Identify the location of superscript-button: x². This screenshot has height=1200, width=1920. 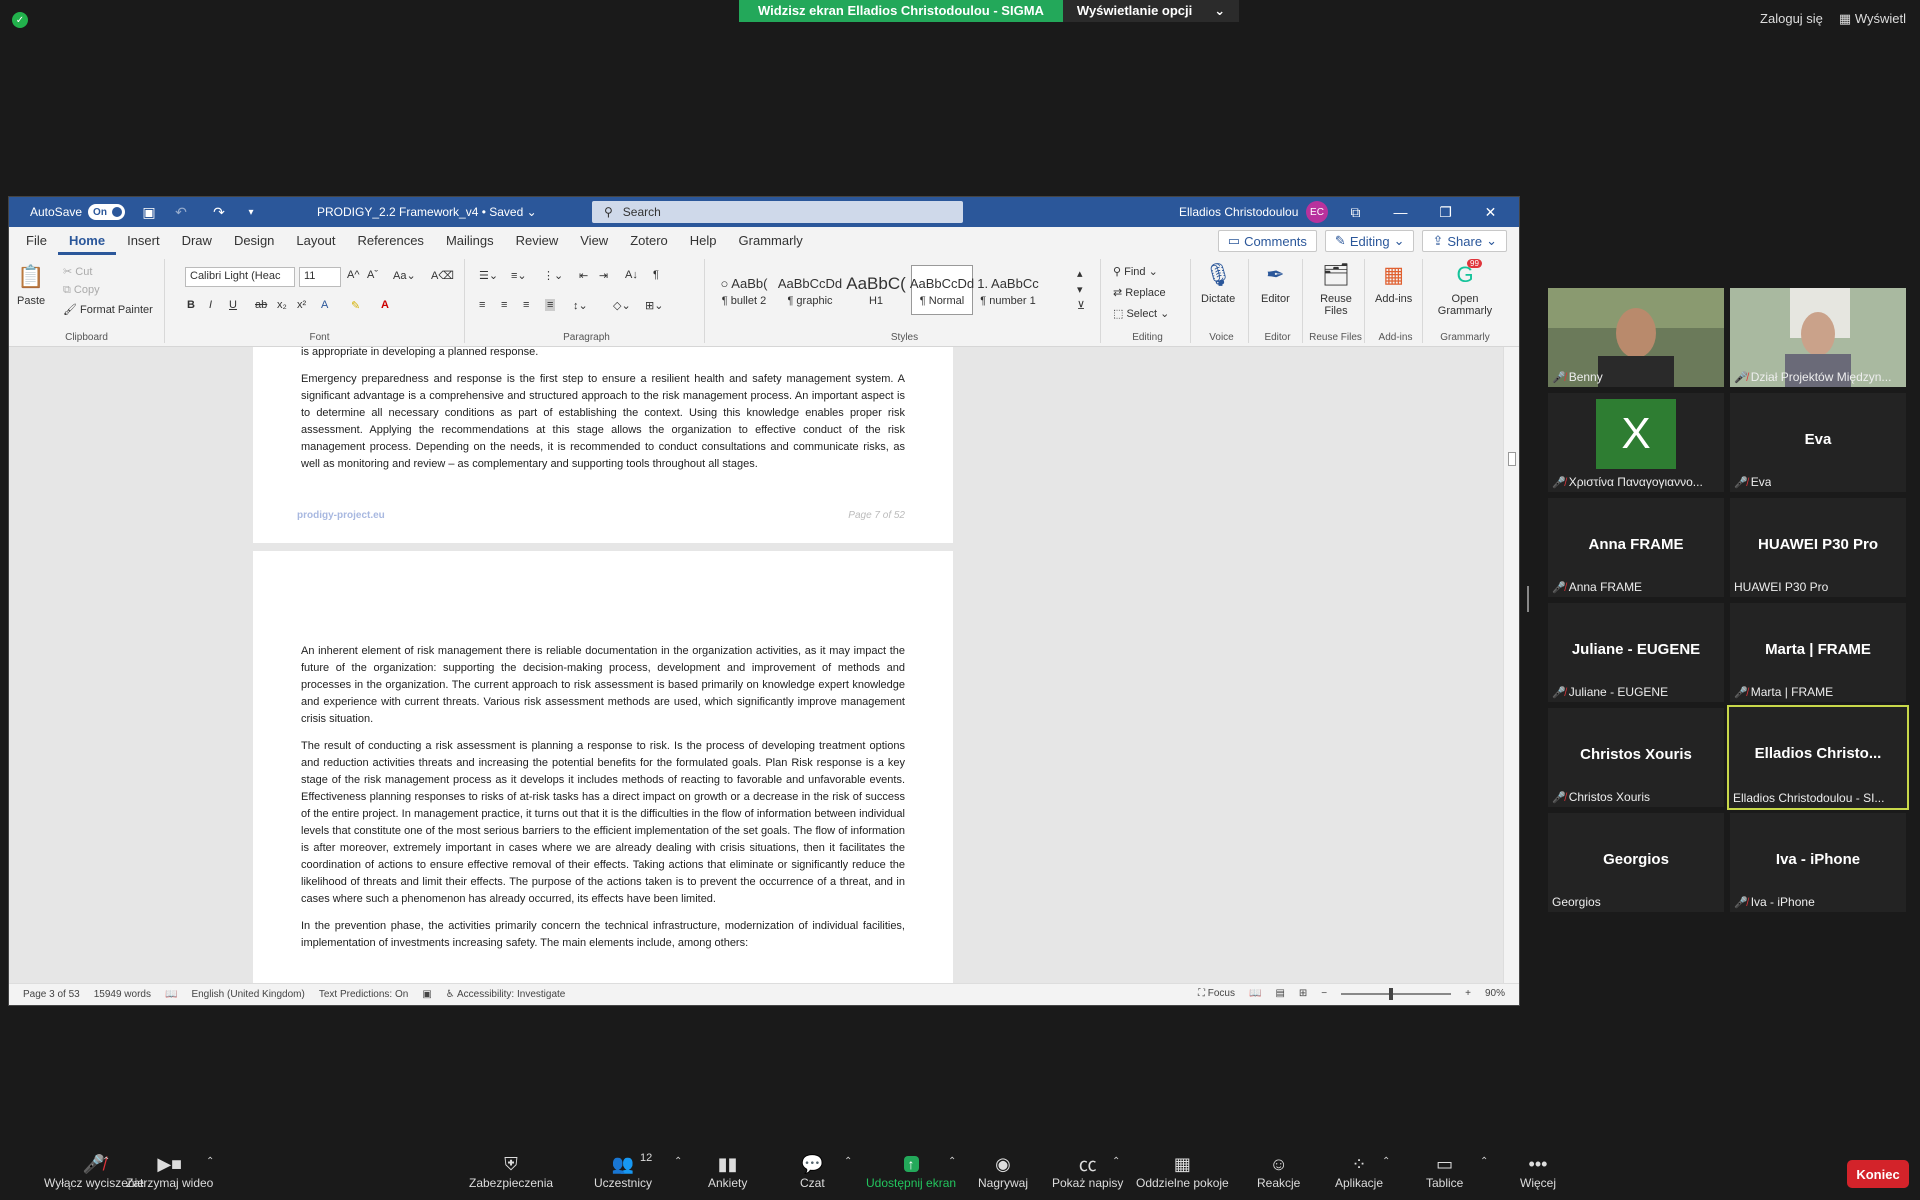
(301, 305).